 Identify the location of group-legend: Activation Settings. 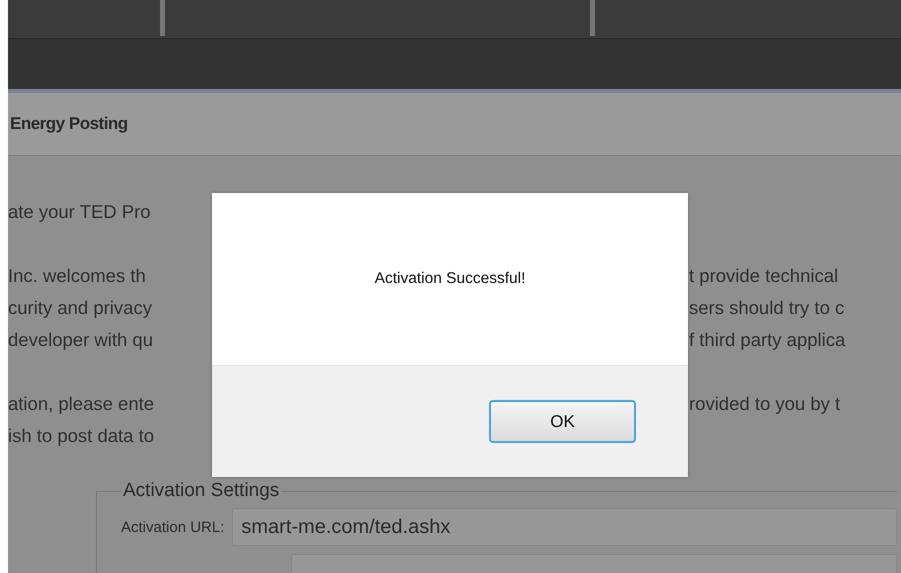
(201, 491).